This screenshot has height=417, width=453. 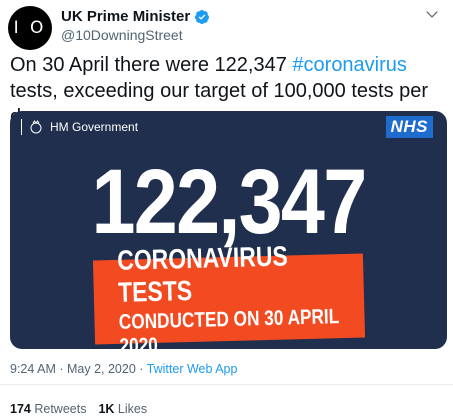 I want to click on logo-divider, so click(x=21, y=127).